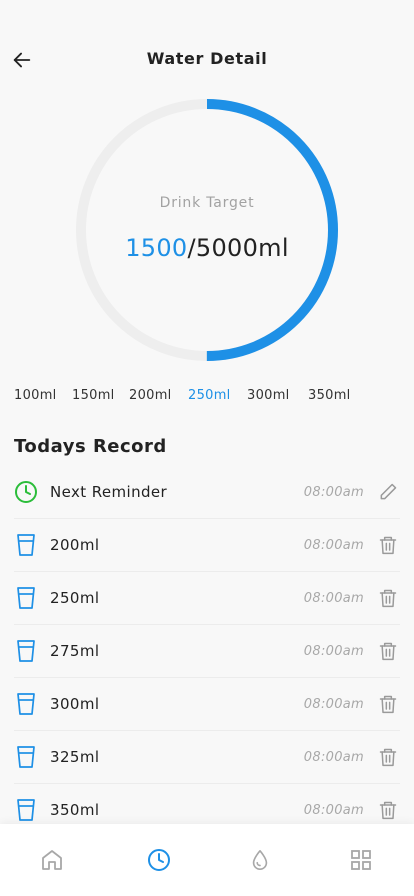  I want to click on record-row: 300ml 08:00am, so click(207, 704).